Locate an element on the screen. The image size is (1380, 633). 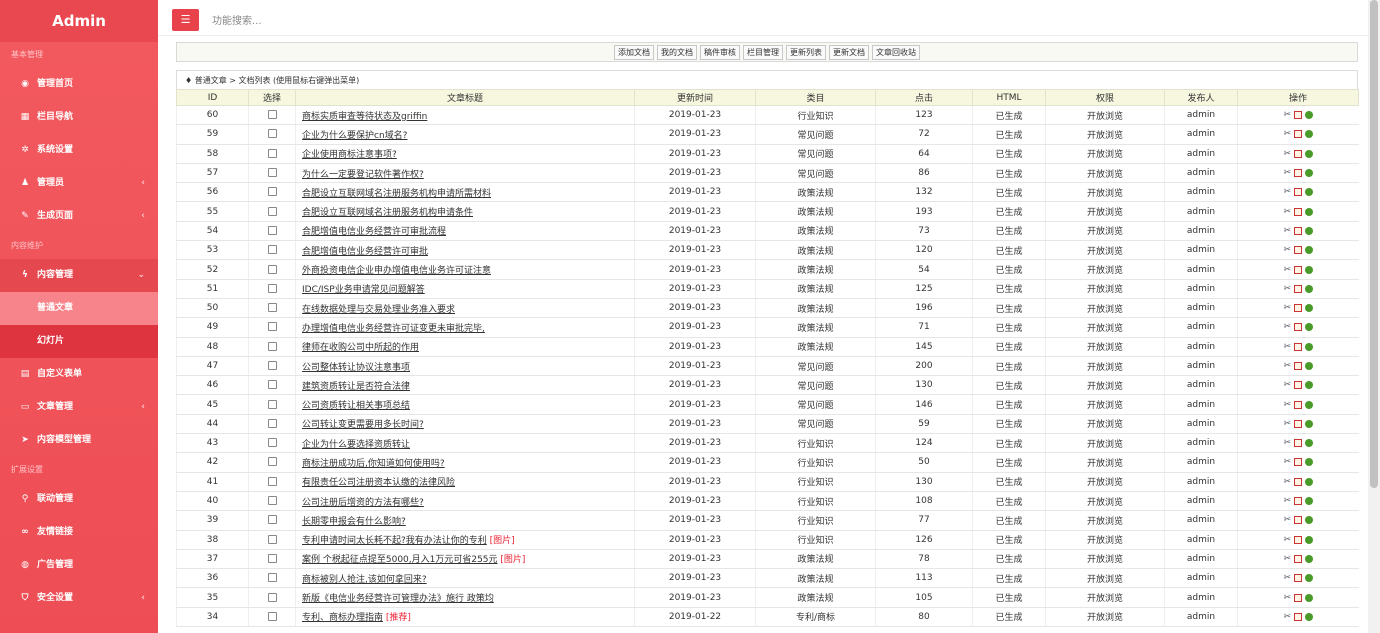
toolbar-button-0: 添加文档 is located at coordinates (634, 52).